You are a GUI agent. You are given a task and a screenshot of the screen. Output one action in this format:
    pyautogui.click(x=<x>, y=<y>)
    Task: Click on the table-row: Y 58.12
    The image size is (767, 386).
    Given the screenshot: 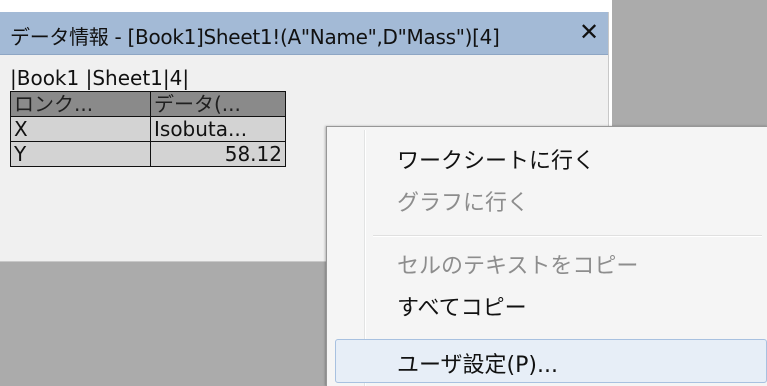 What is the action you would take?
    pyautogui.click(x=148, y=154)
    